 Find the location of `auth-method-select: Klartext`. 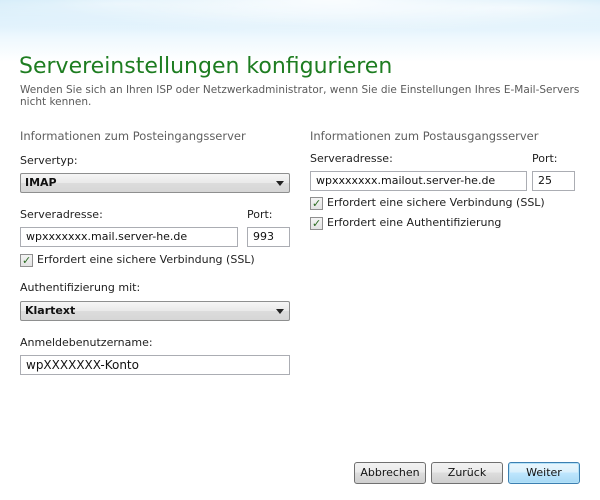

auth-method-select: Klartext is located at coordinates (155, 311).